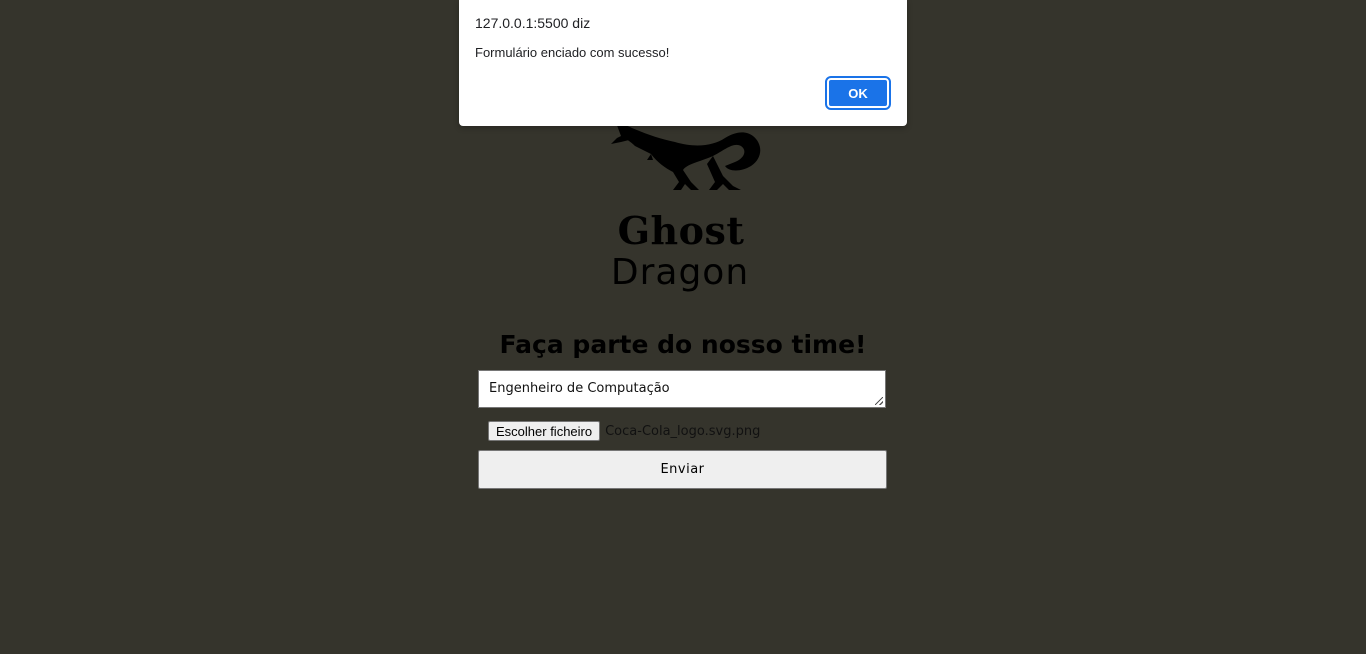  Describe the element at coordinates (680, 272) in the screenshot. I see `logo-text-dragon: Dragon` at that location.